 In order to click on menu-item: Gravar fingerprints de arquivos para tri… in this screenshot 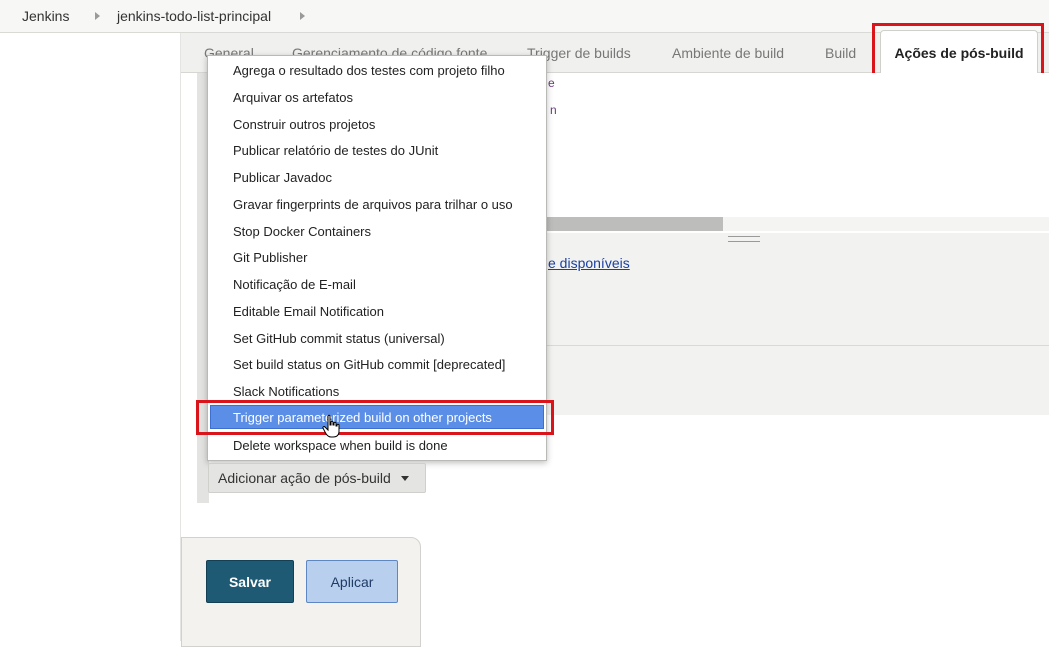, I will do `click(373, 204)`.